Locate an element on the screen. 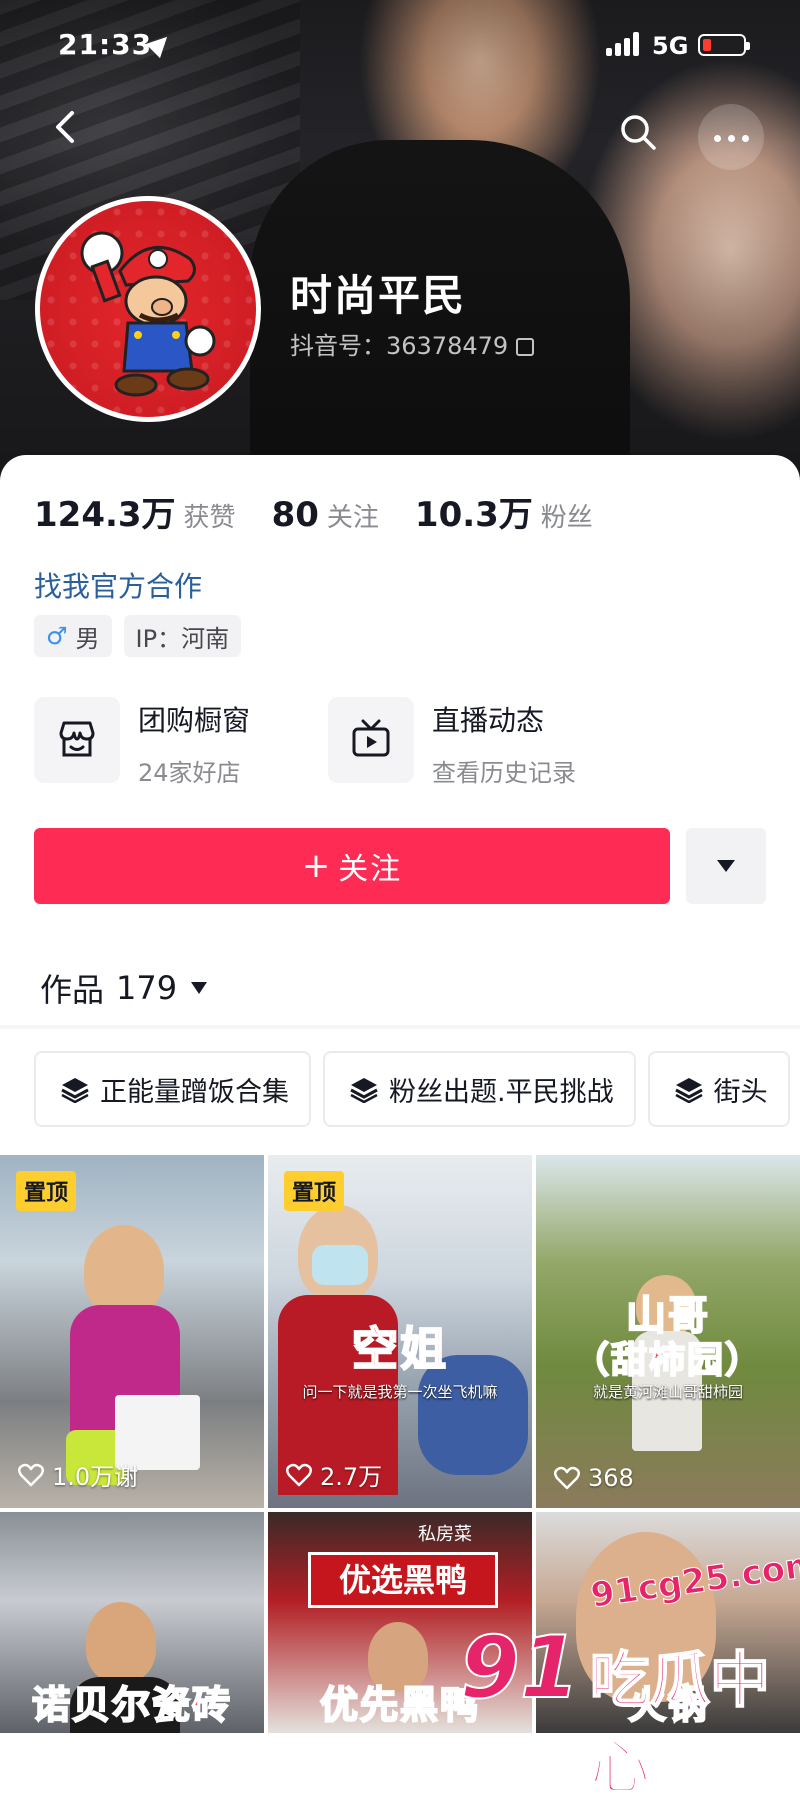 The image size is (800, 1806). stat-likes: 124.3万 获赞 is located at coordinates (135, 511).